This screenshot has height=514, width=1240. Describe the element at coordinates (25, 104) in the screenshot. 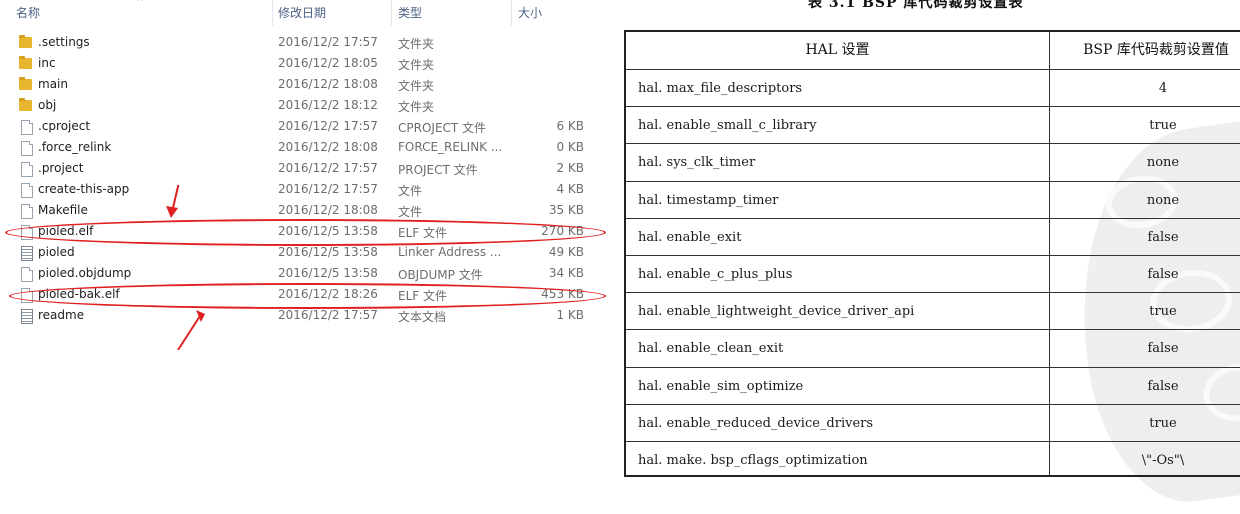

I see `folder-icon` at that location.